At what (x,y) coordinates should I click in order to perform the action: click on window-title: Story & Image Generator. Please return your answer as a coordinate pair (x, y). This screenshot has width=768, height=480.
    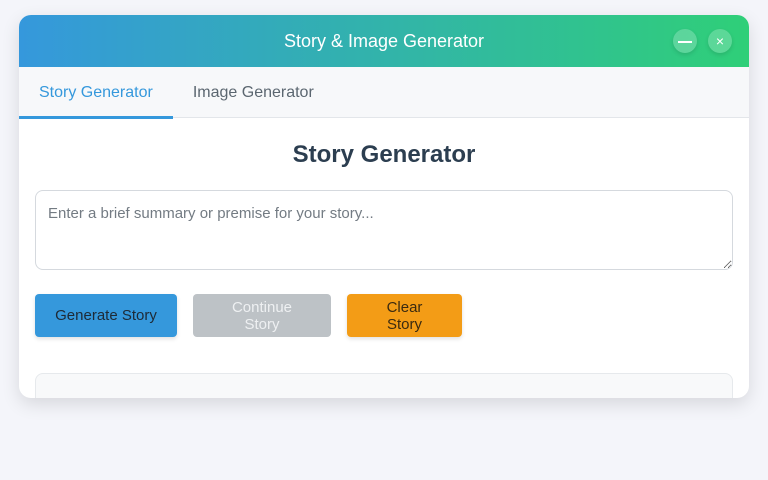
    Looking at the image, I should click on (384, 40).